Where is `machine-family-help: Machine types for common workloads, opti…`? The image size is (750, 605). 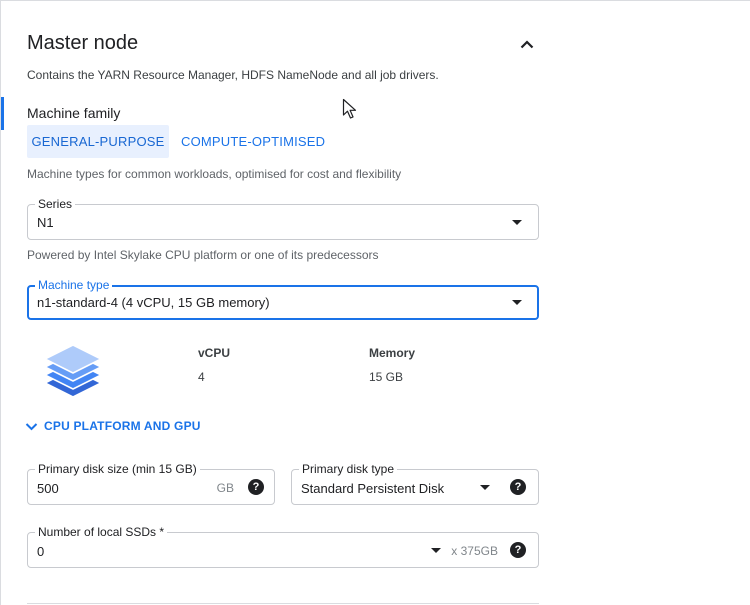
machine-family-help: Machine types for common workloads, opti… is located at coordinates (214, 174).